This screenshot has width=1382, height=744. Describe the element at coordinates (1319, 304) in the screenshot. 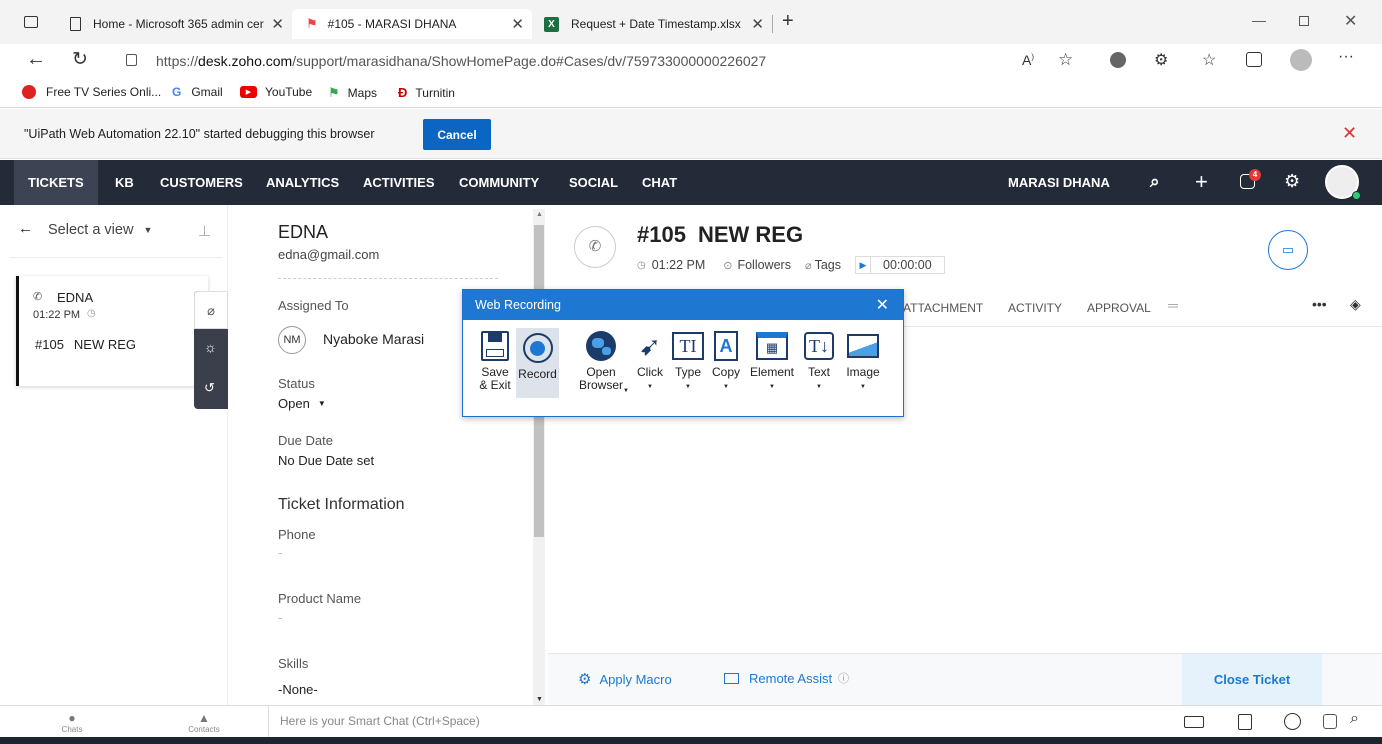

I see `more-options-icon: •••` at that location.